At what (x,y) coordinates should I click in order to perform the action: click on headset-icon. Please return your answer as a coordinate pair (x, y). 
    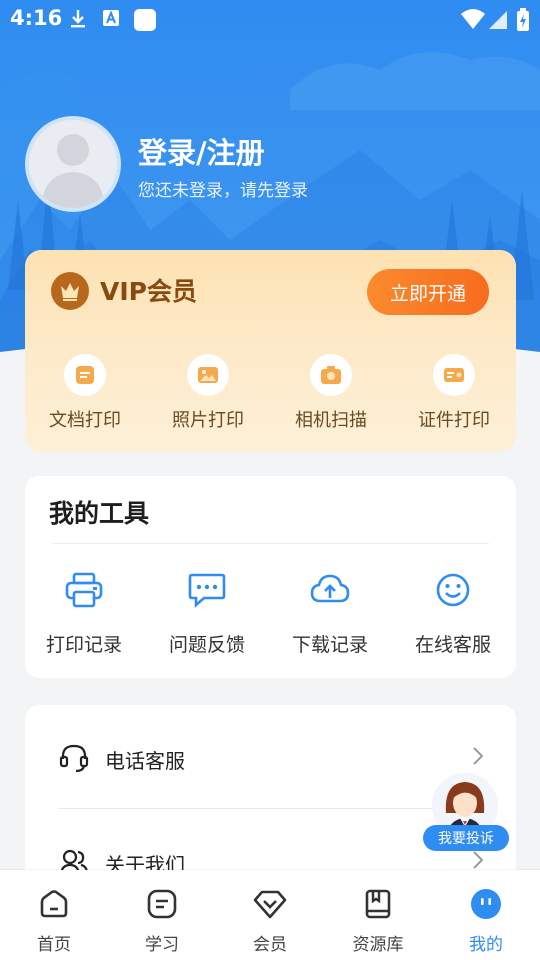
    Looking at the image, I should click on (74, 758).